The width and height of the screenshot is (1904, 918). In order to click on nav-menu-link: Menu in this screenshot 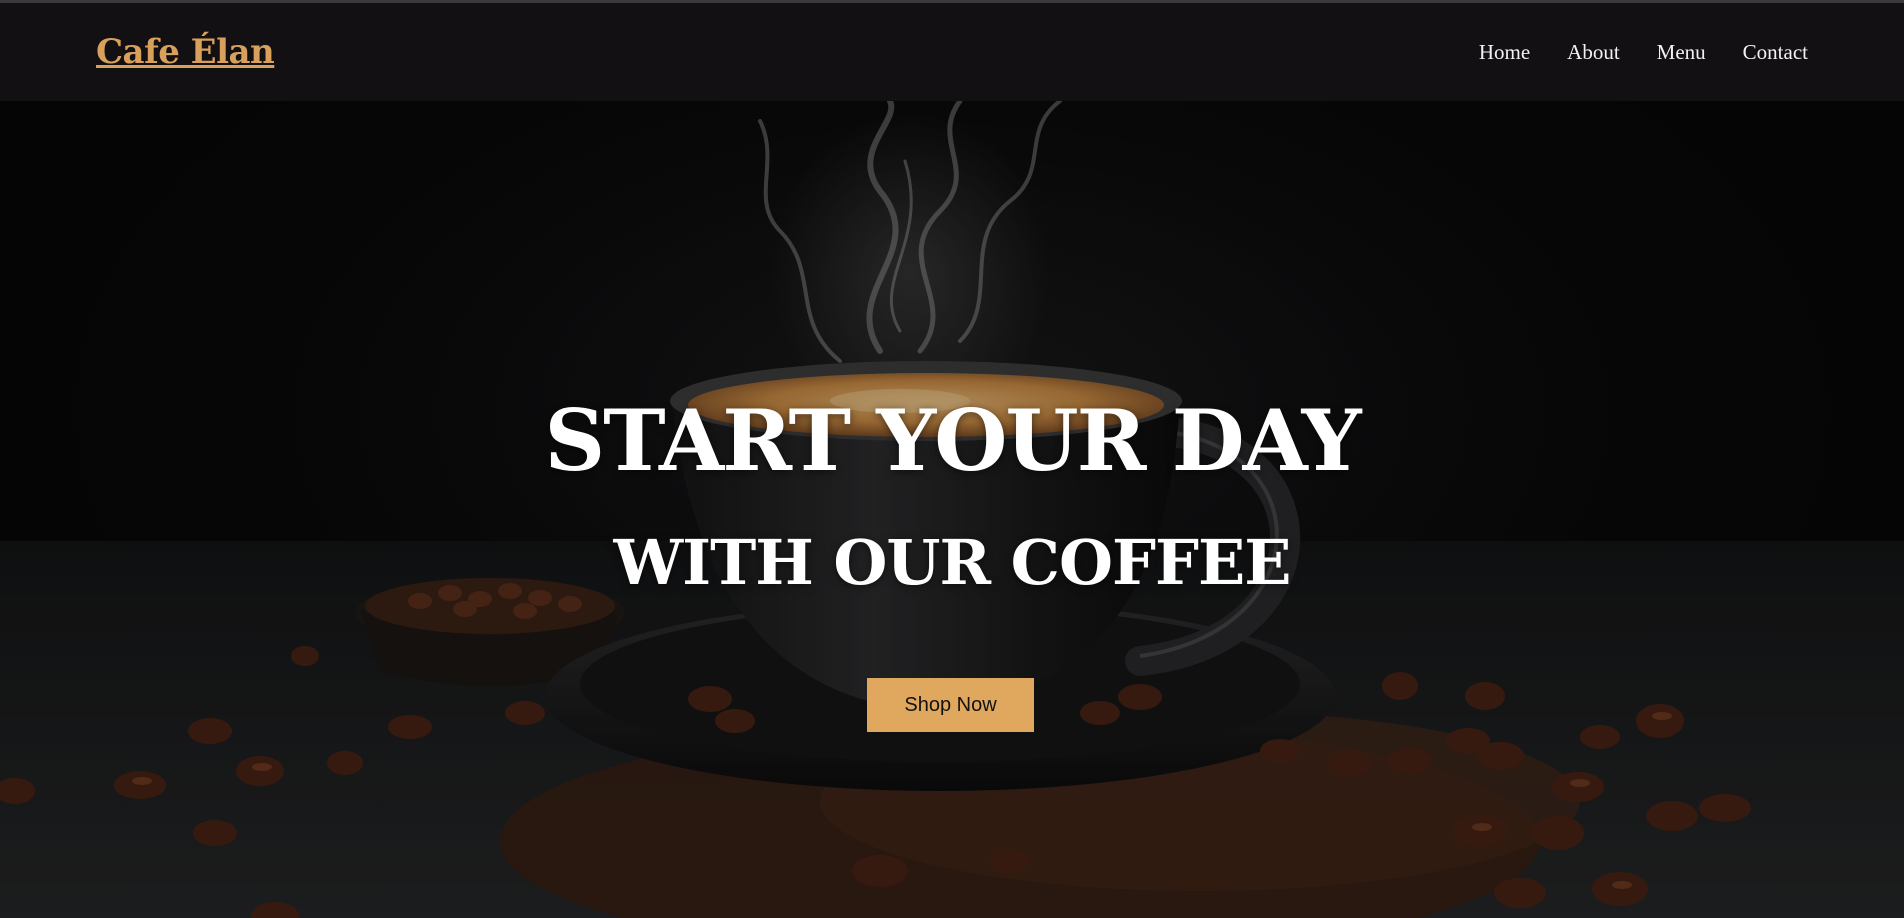, I will do `click(1681, 52)`.